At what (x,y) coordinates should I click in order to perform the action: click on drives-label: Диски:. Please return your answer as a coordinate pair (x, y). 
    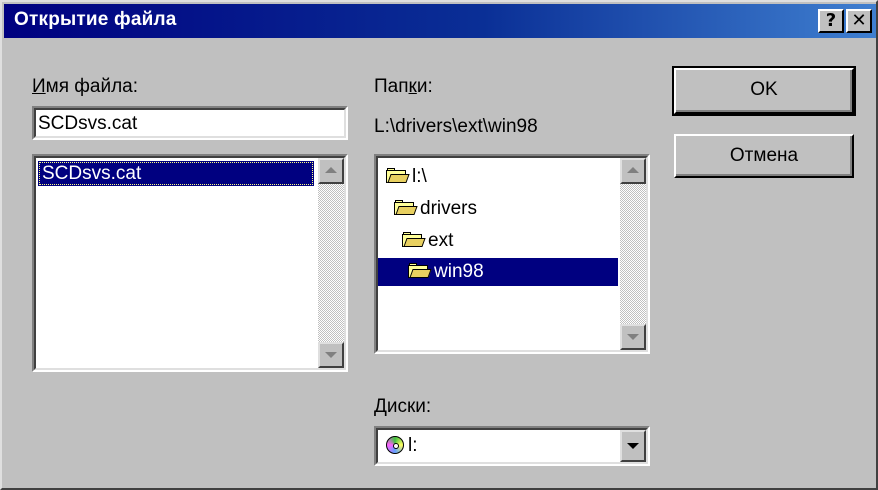
    Looking at the image, I should click on (403, 406).